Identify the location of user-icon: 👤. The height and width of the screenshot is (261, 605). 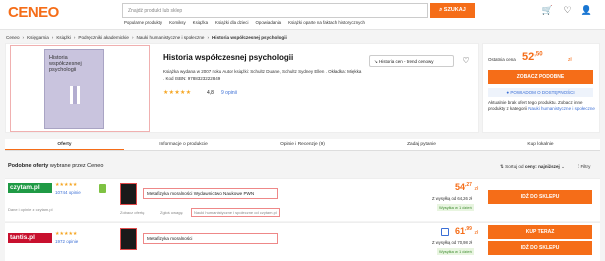
(586, 10).